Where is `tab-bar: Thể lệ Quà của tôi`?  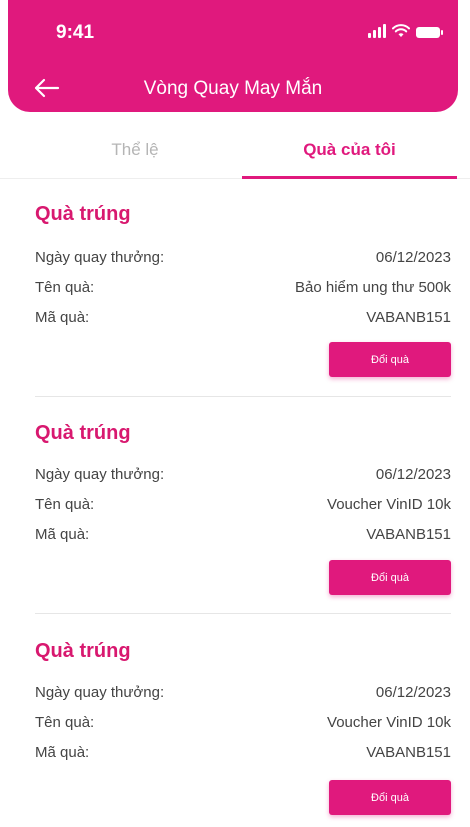
tab-bar: Thể lệ Quà của tôi is located at coordinates (235, 150).